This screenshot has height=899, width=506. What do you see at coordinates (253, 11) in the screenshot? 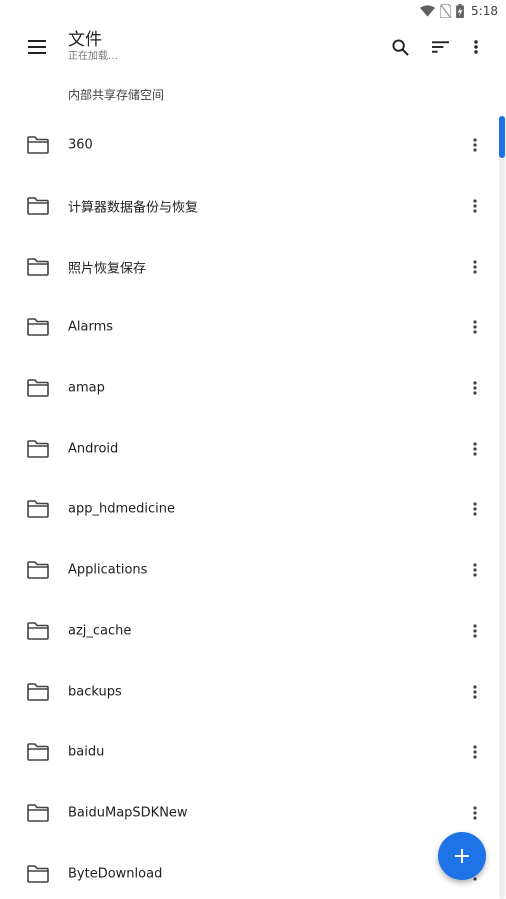
I see `status-bar: 5:18` at bounding box center [253, 11].